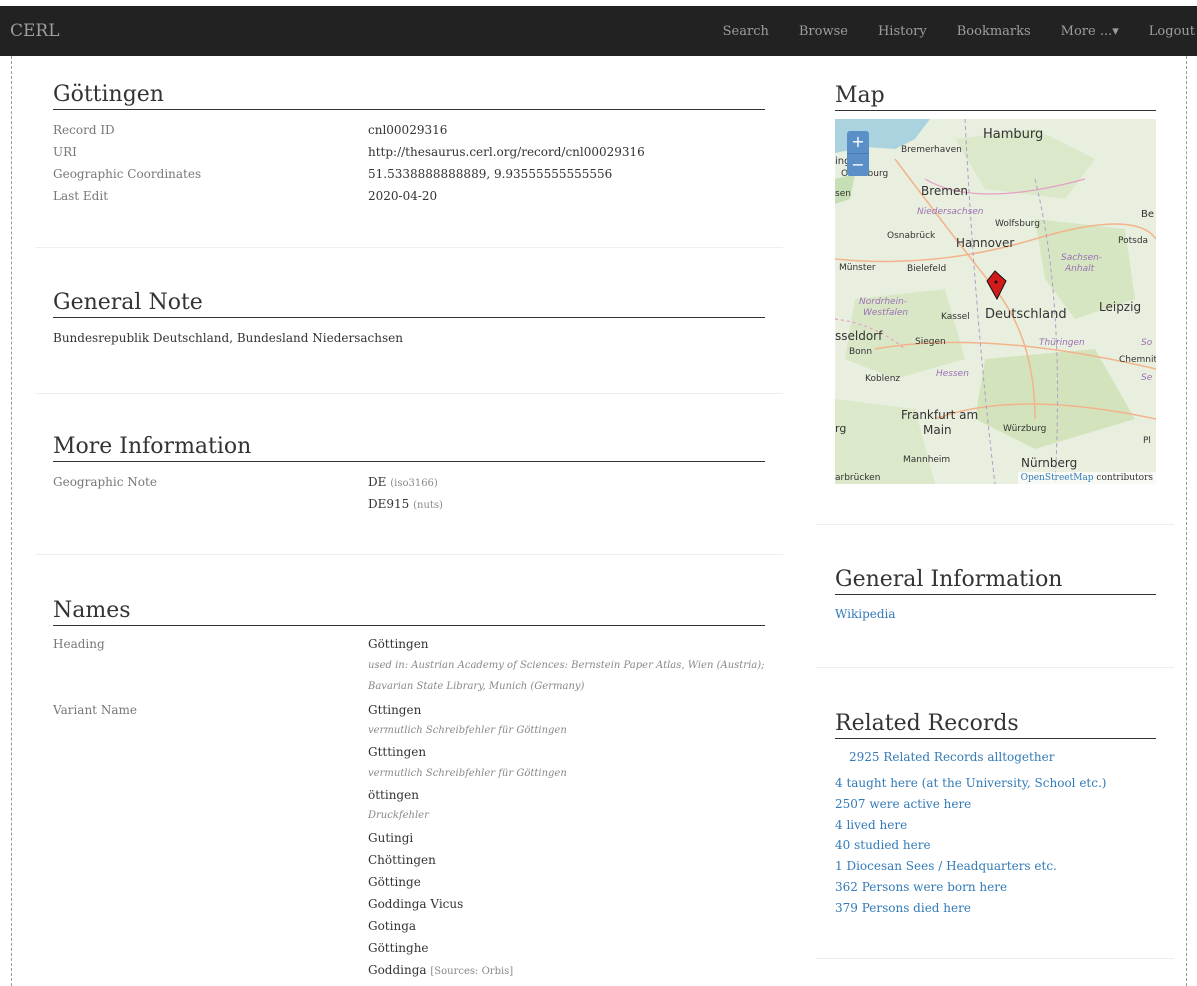 The image size is (1197, 986). I want to click on map-label: Se, so click(1147, 378).